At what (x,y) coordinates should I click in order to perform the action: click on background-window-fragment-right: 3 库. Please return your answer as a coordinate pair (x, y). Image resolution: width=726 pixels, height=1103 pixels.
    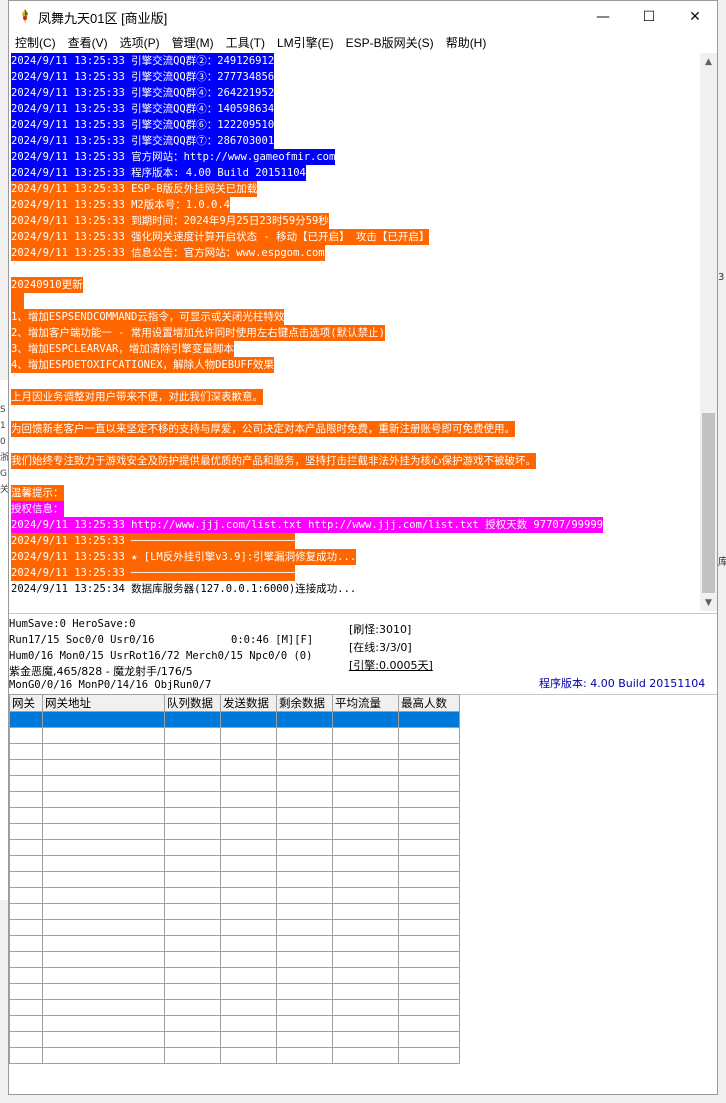
    Looking at the image, I should click on (722, 420).